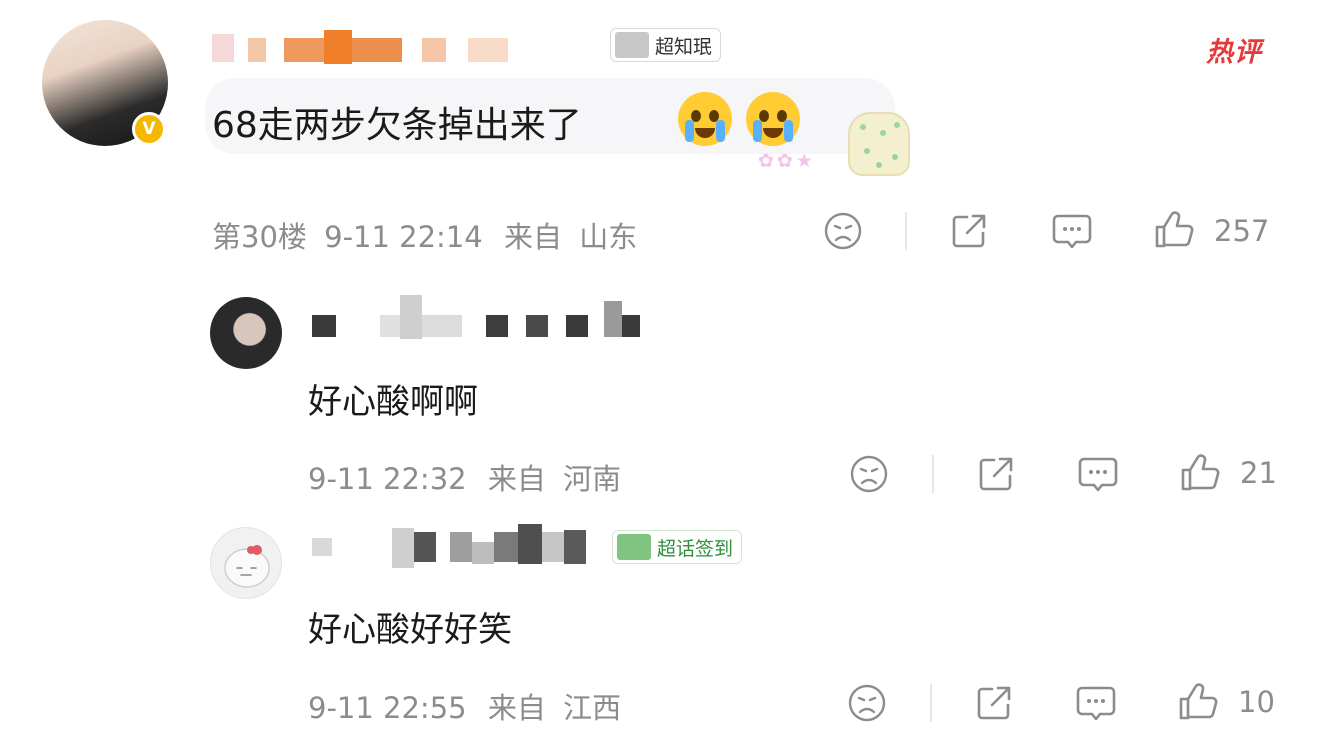 Image resolution: width=1320 pixels, height=734 pixels. What do you see at coordinates (1258, 473) in the screenshot?
I see `like-count: 21` at bounding box center [1258, 473].